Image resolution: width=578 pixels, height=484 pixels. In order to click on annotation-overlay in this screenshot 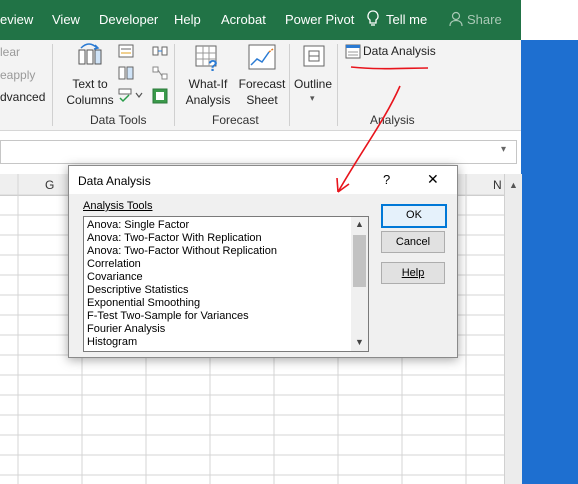, I will do `click(382, 129)`.